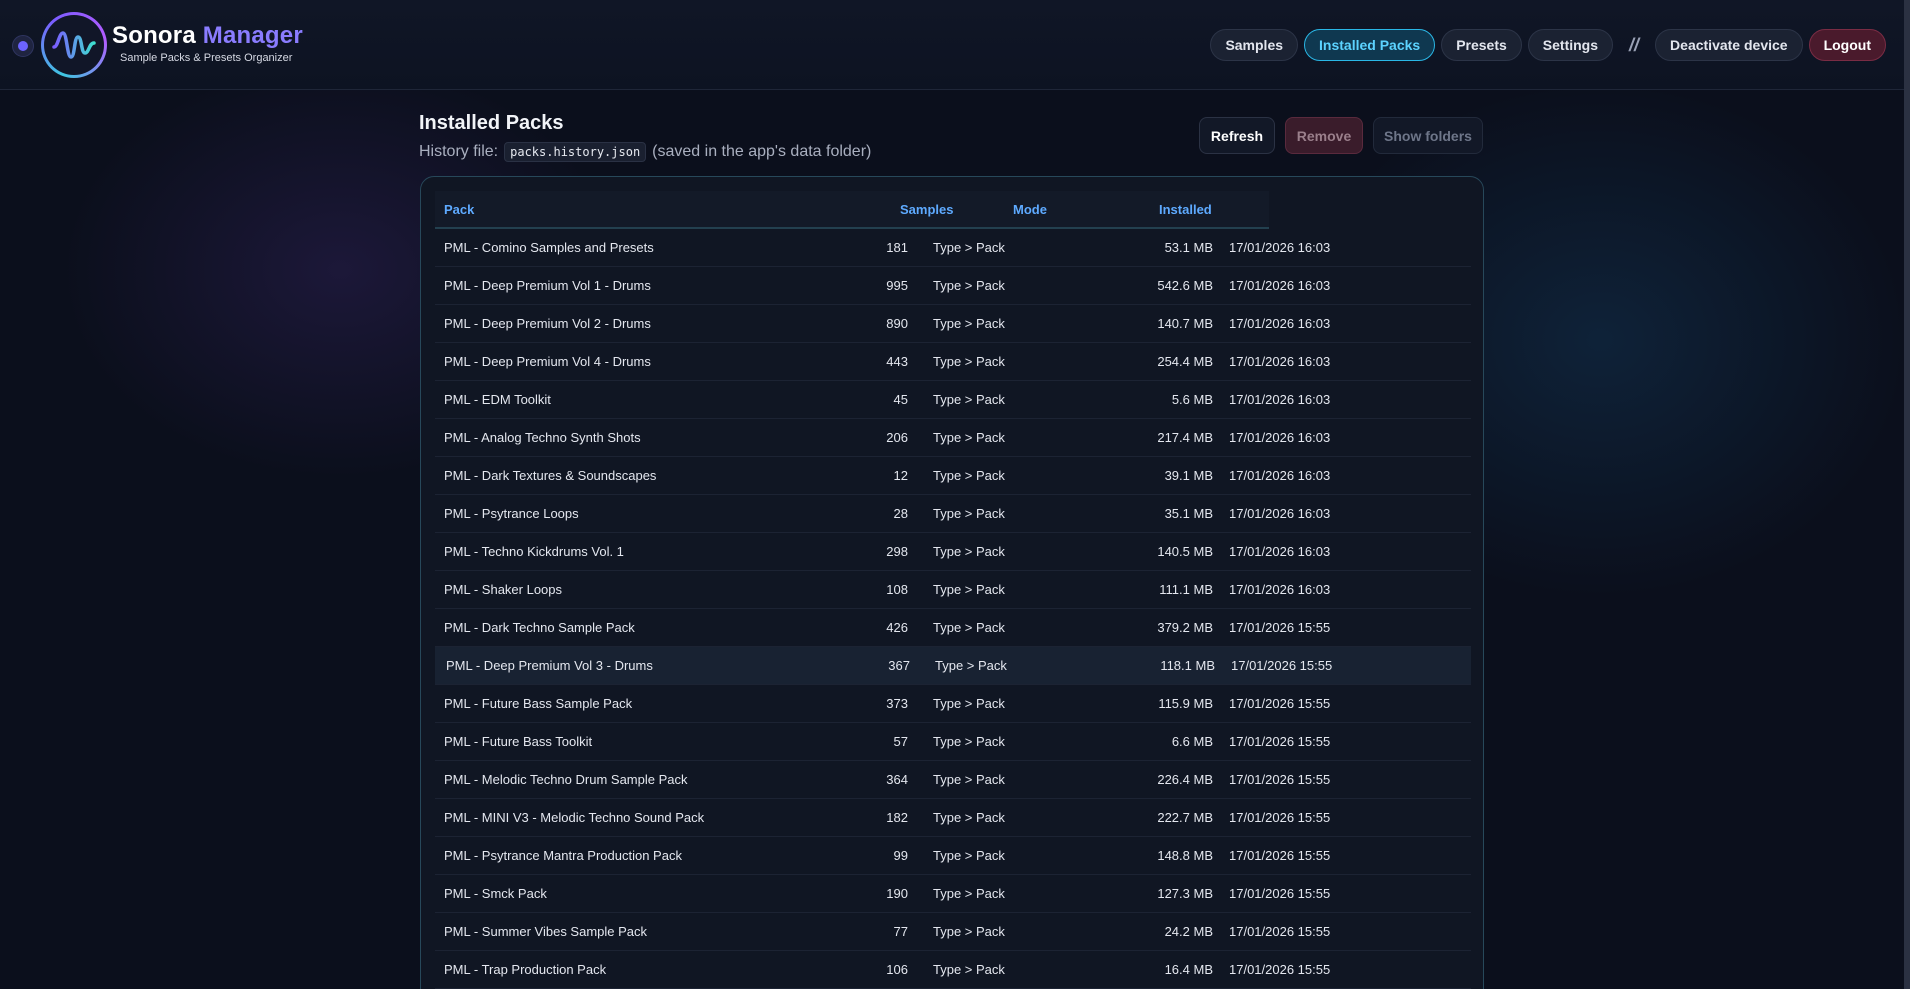 The image size is (1910, 989). Describe the element at coordinates (1185, 437) in the screenshot. I see `size-cell: 217.4 MB` at that location.